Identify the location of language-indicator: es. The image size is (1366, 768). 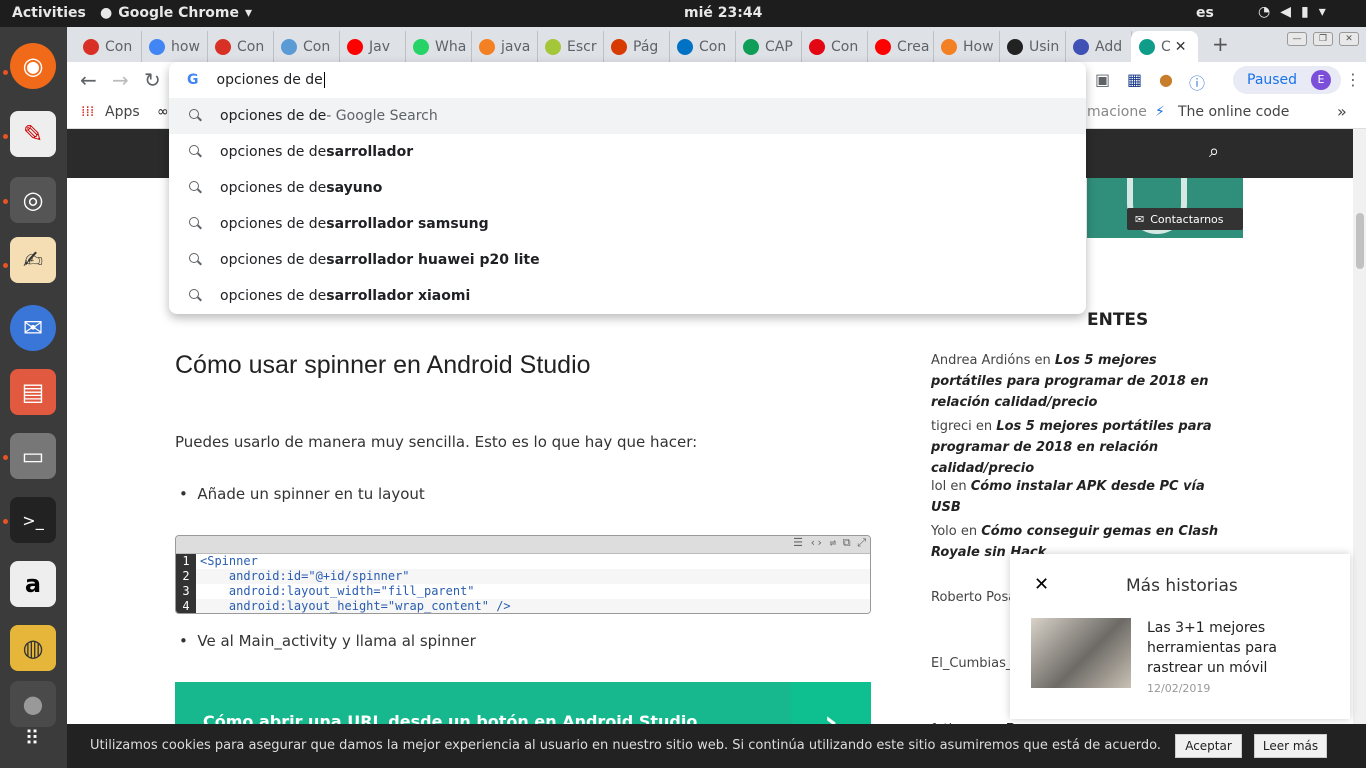
(1205, 13).